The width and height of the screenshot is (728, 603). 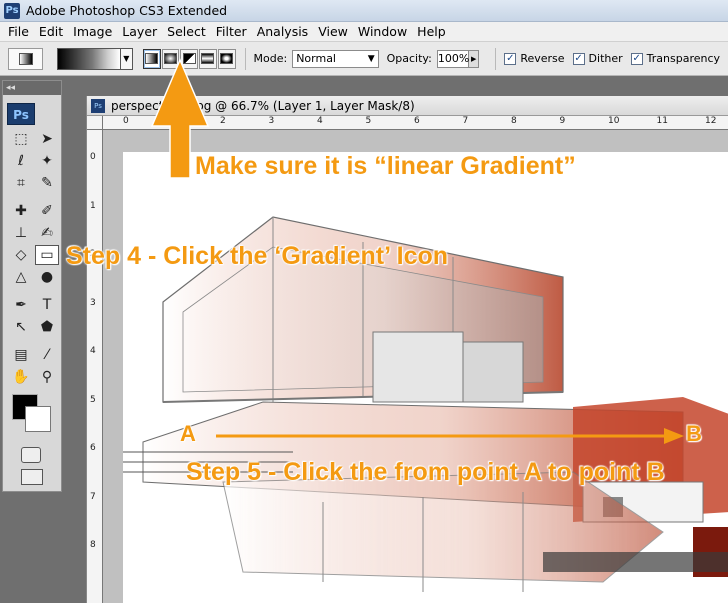 I want to click on dither-checkbox: ✓ Dither, so click(x=597, y=58).